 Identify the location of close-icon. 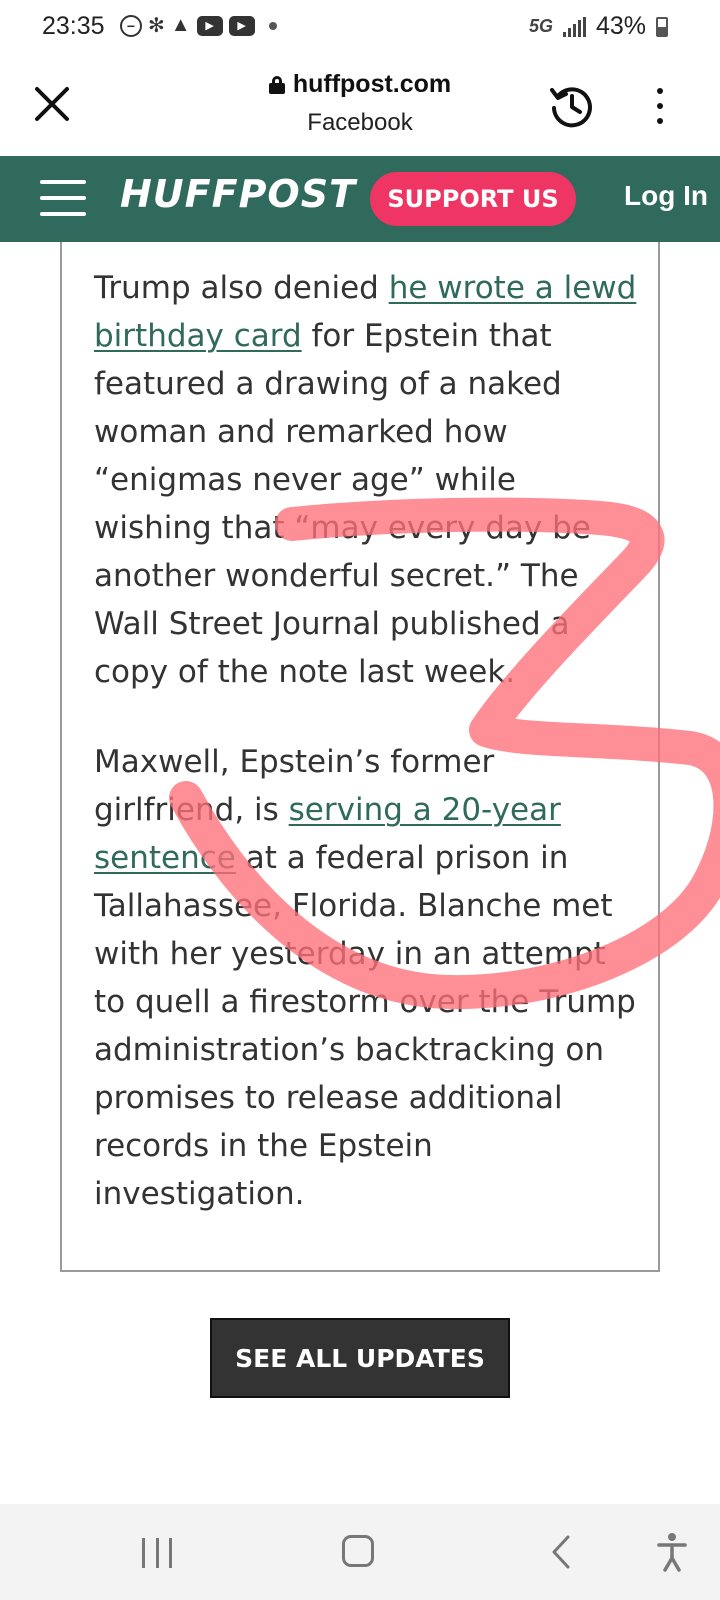
(52, 104).